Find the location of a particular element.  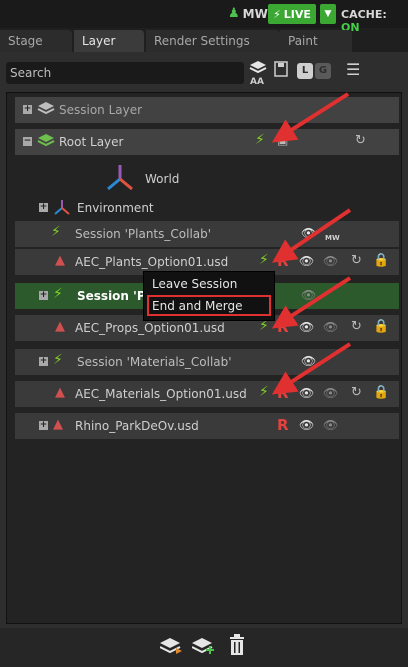

bottom-toolbar is located at coordinates (204, 647).